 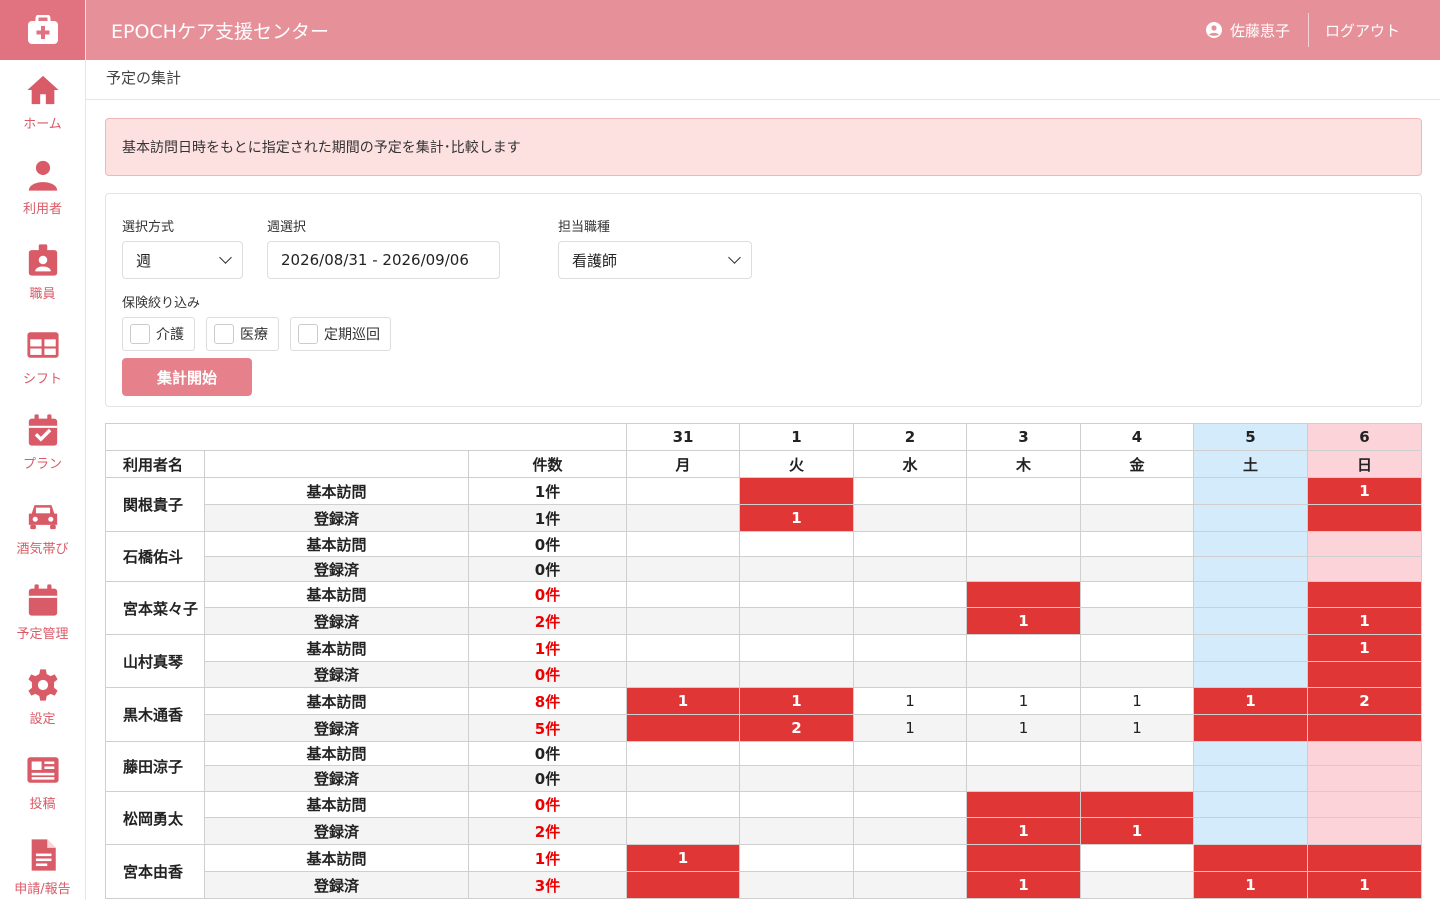 What do you see at coordinates (155, 504) in the screenshot?
I see `client-name: 関根貴子` at bounding box center [155, 504].